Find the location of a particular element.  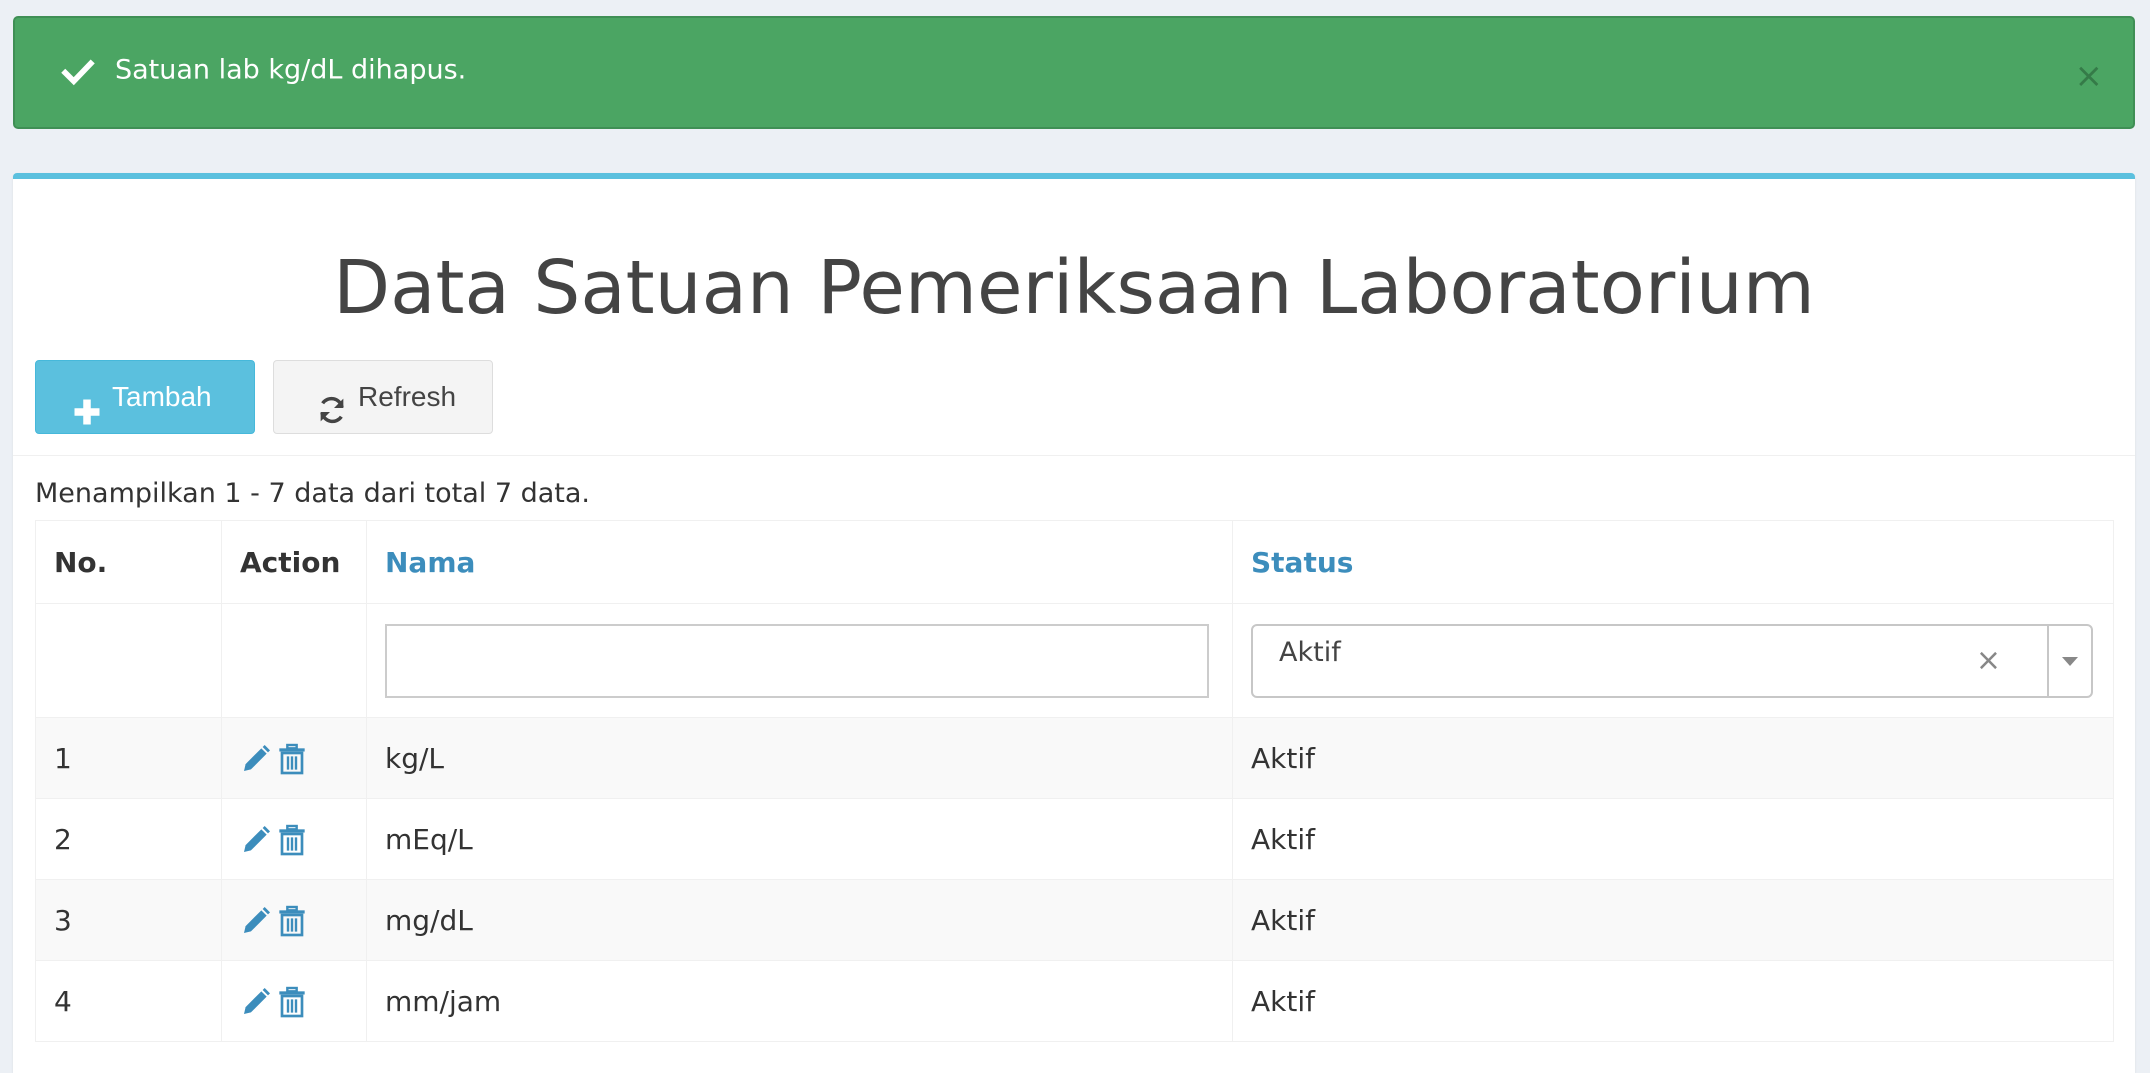

cell-nama: mEq/L is located at coordinates (799, 839).